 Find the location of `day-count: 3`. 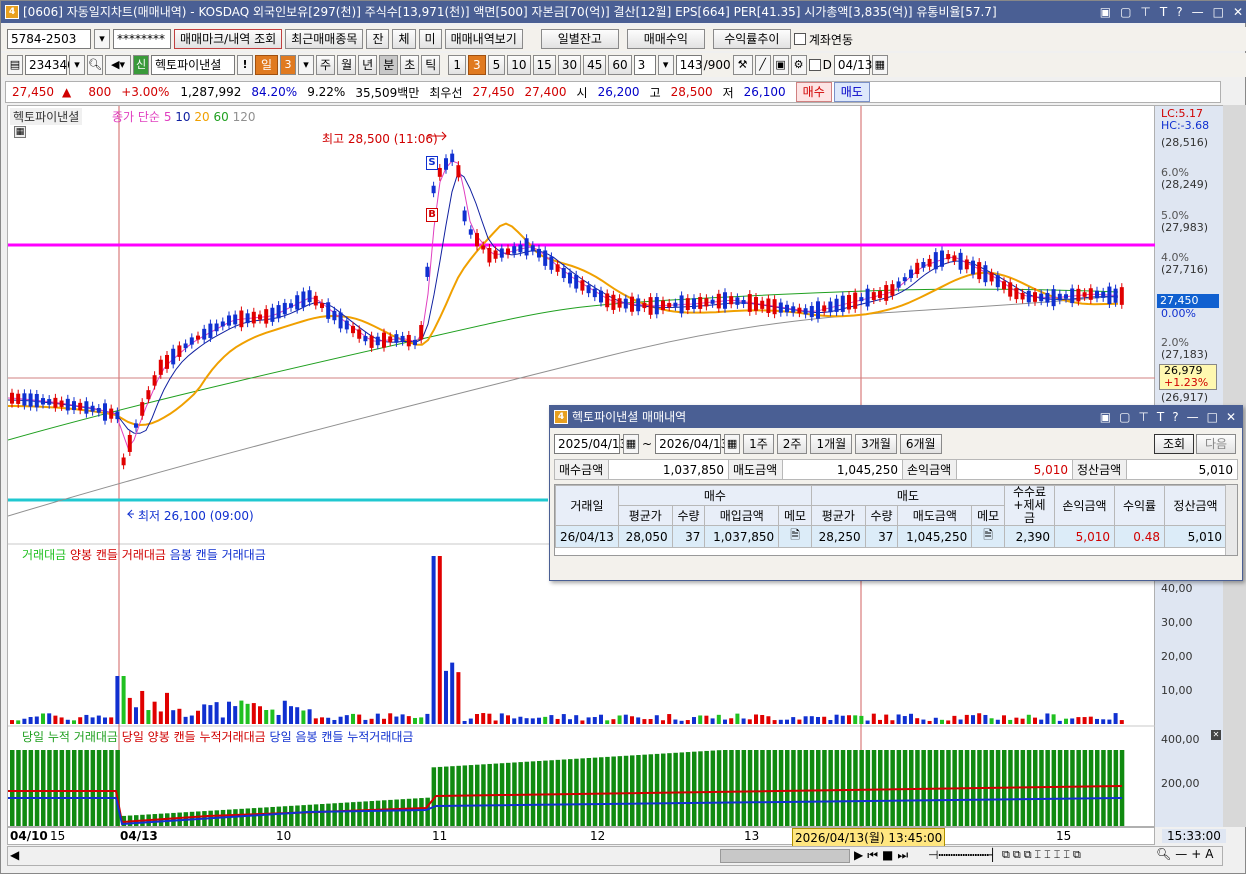

day-count: 3 is located at coordinates (288, 65).